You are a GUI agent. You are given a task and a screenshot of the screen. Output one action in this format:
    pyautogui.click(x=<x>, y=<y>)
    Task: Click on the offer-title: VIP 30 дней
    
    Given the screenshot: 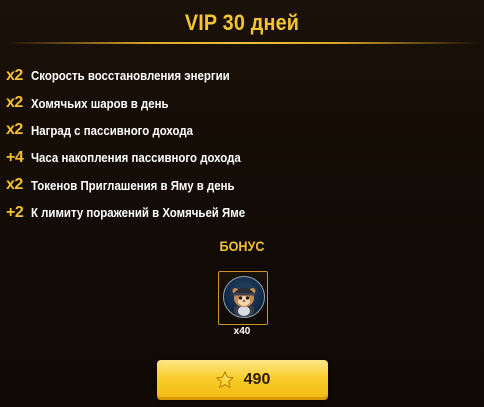 What is the action you would take?
    pyautogui.click(x=242, y=22)
    